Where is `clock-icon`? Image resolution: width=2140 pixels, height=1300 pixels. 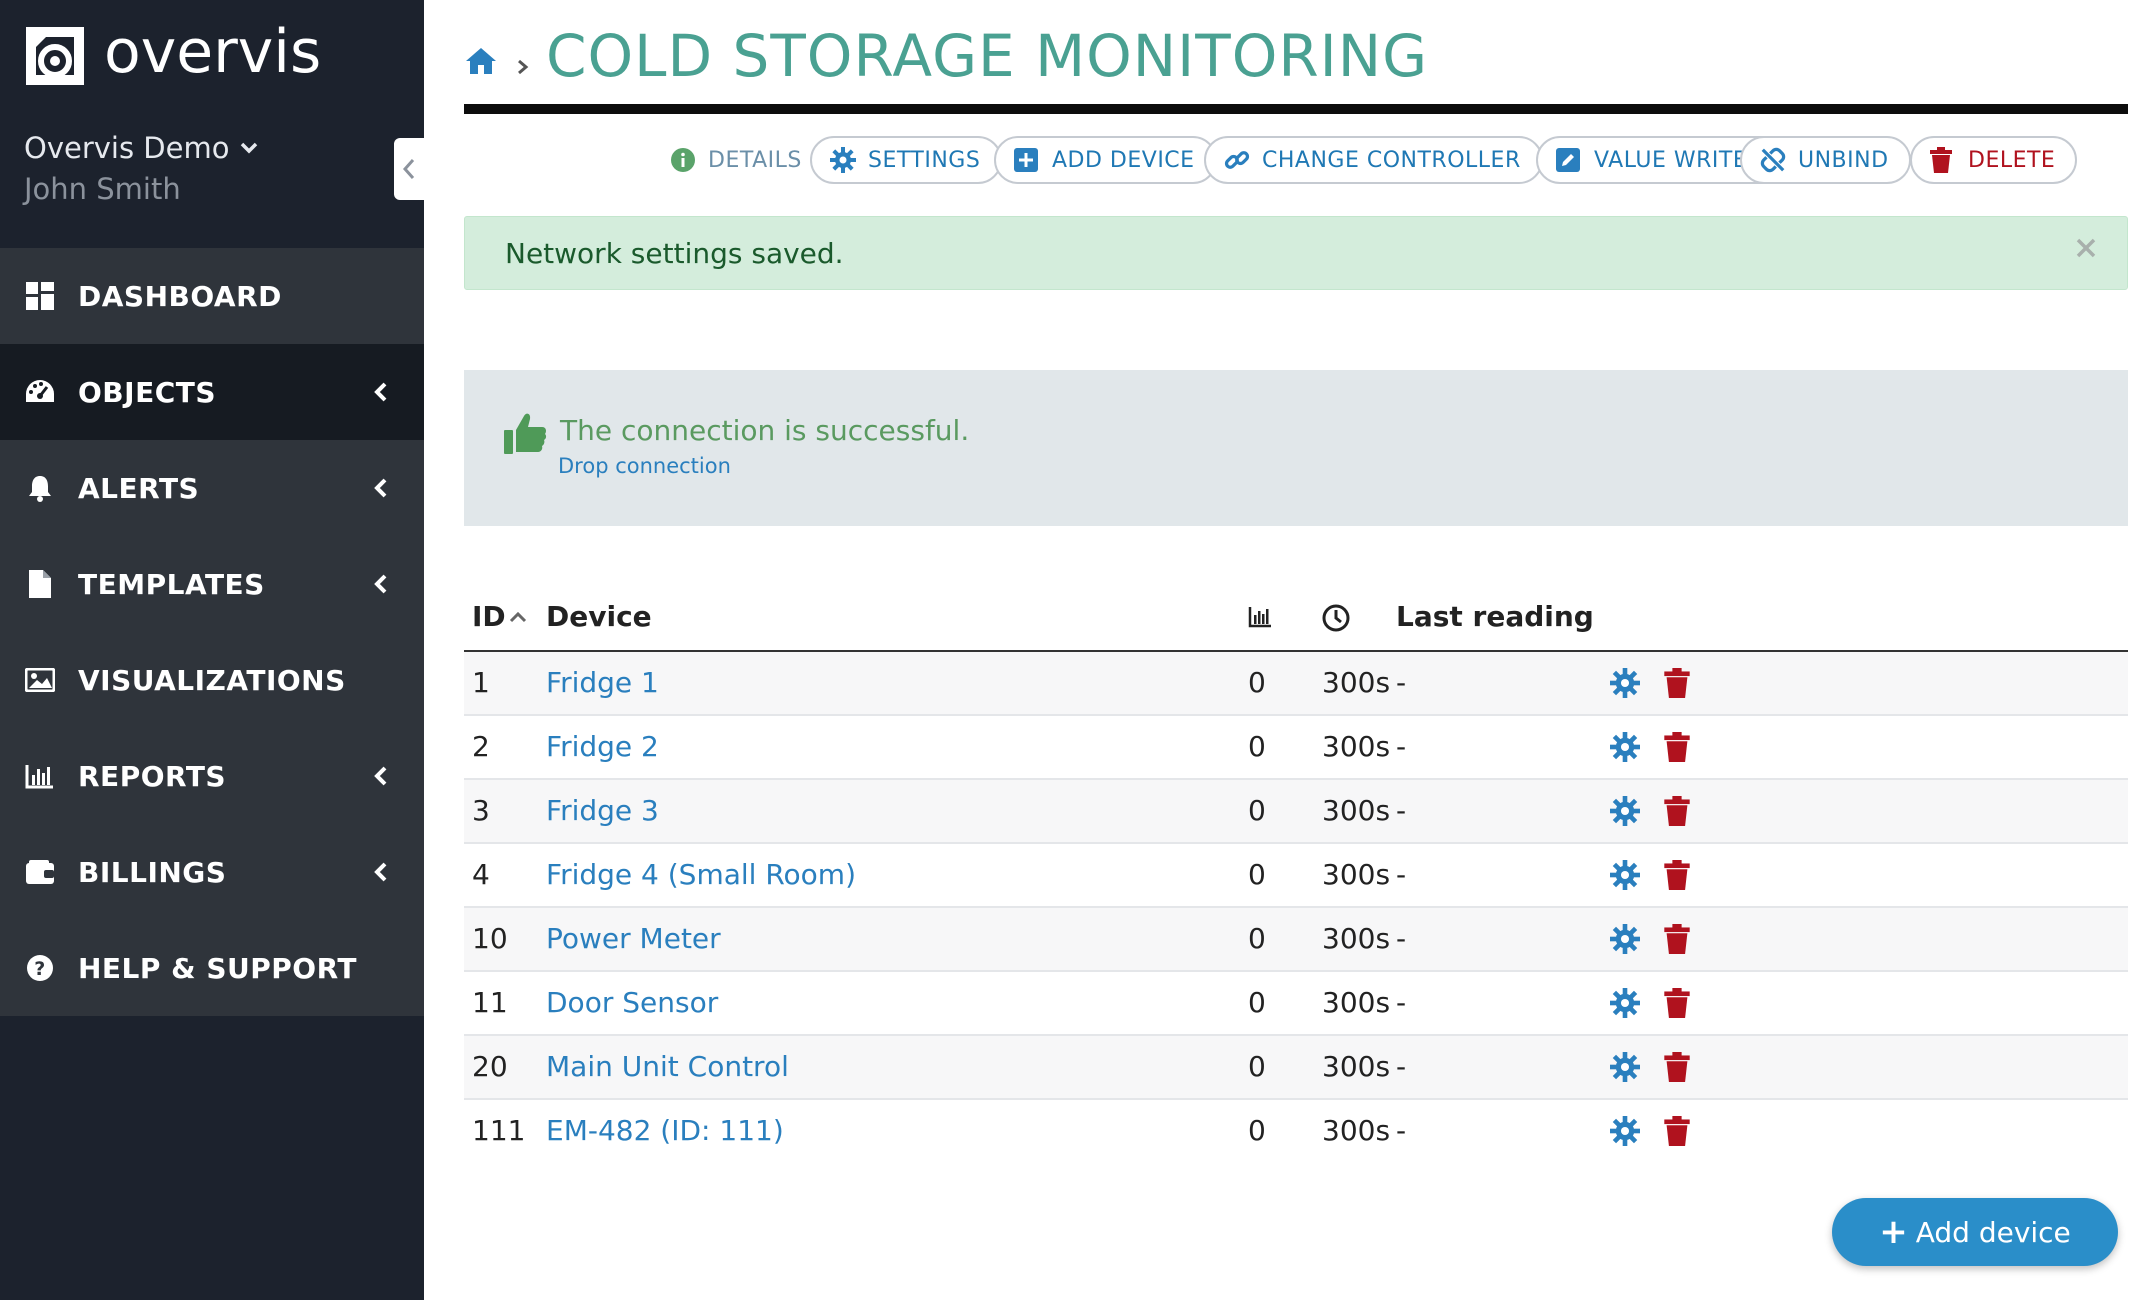
clock-icon is located at coordinates (1336, 618).